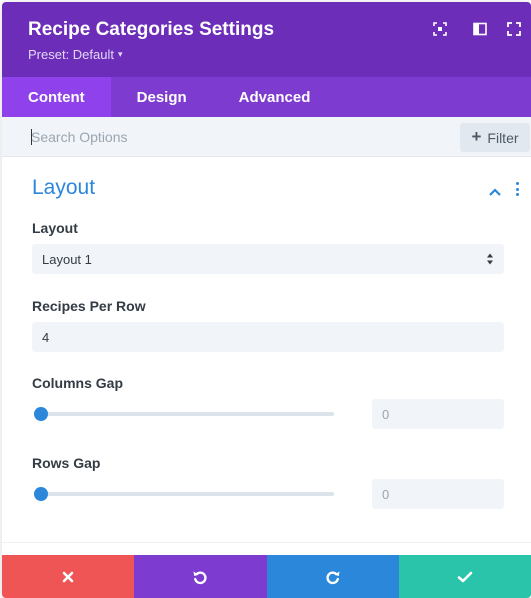 The height and width of the screenshot is (598, 531). I want to click on rows-gap-label: Rows Gap, so click(66, 463).